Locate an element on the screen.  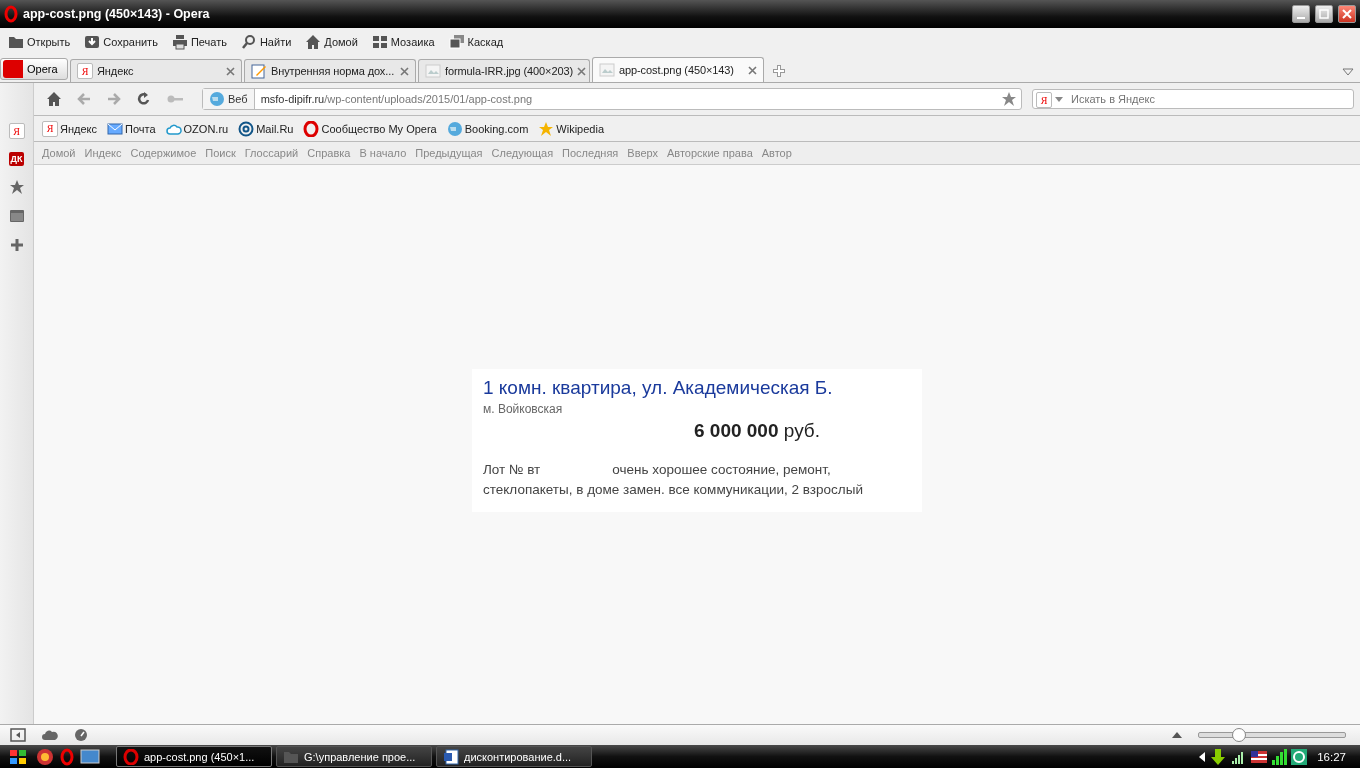
ring-icon is located at coordinates (1299, 756).